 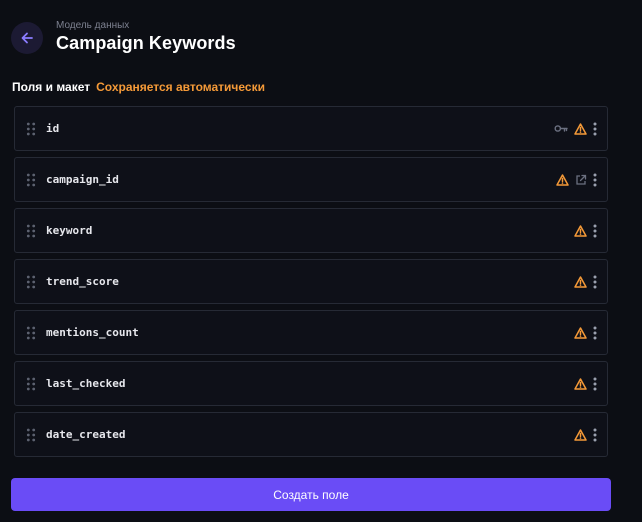 I want to click on field-row: campaign_id, so click(x=311, y=179).